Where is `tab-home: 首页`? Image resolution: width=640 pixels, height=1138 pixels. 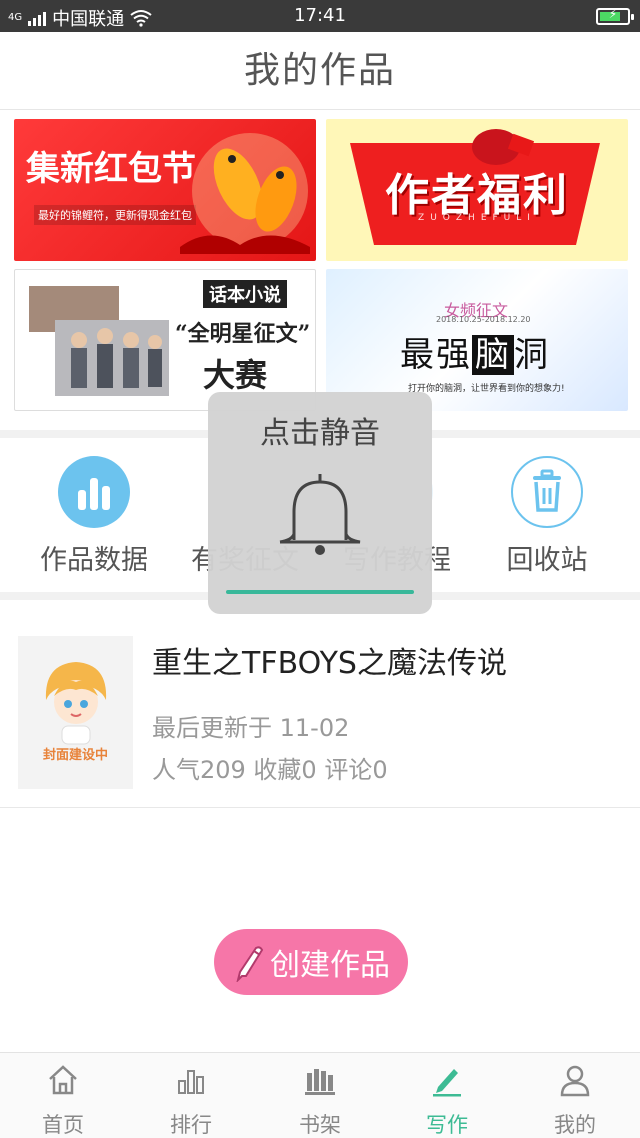 tab-home: 首页 is located at coordinates (63, 1100).